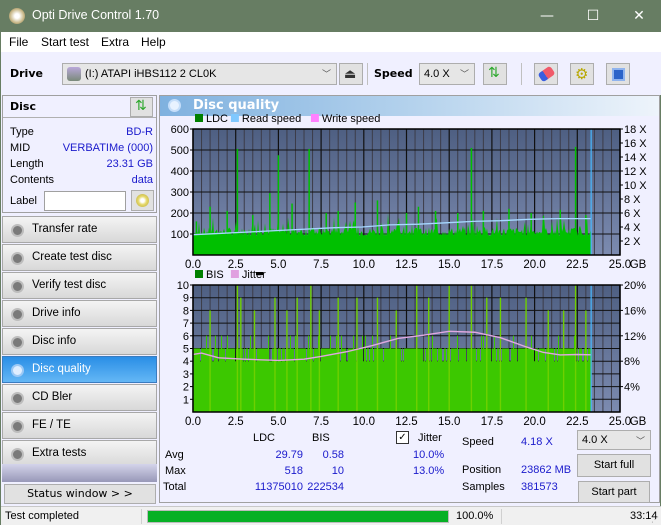 The image size is (661, 525). What do you see at coordinates (632, 228) in the screenshot?
I see `y-tick-label-right: 4 X` at bounding box center [632, 228].